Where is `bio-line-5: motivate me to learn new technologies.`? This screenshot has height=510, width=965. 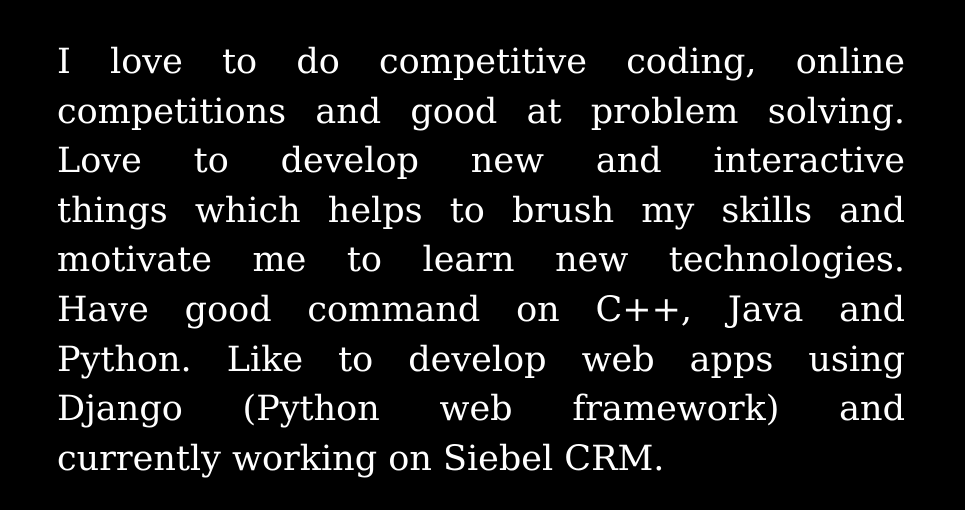
bio-line-5: motivate me to learn new technologies. is located at coordinates (481, 260).